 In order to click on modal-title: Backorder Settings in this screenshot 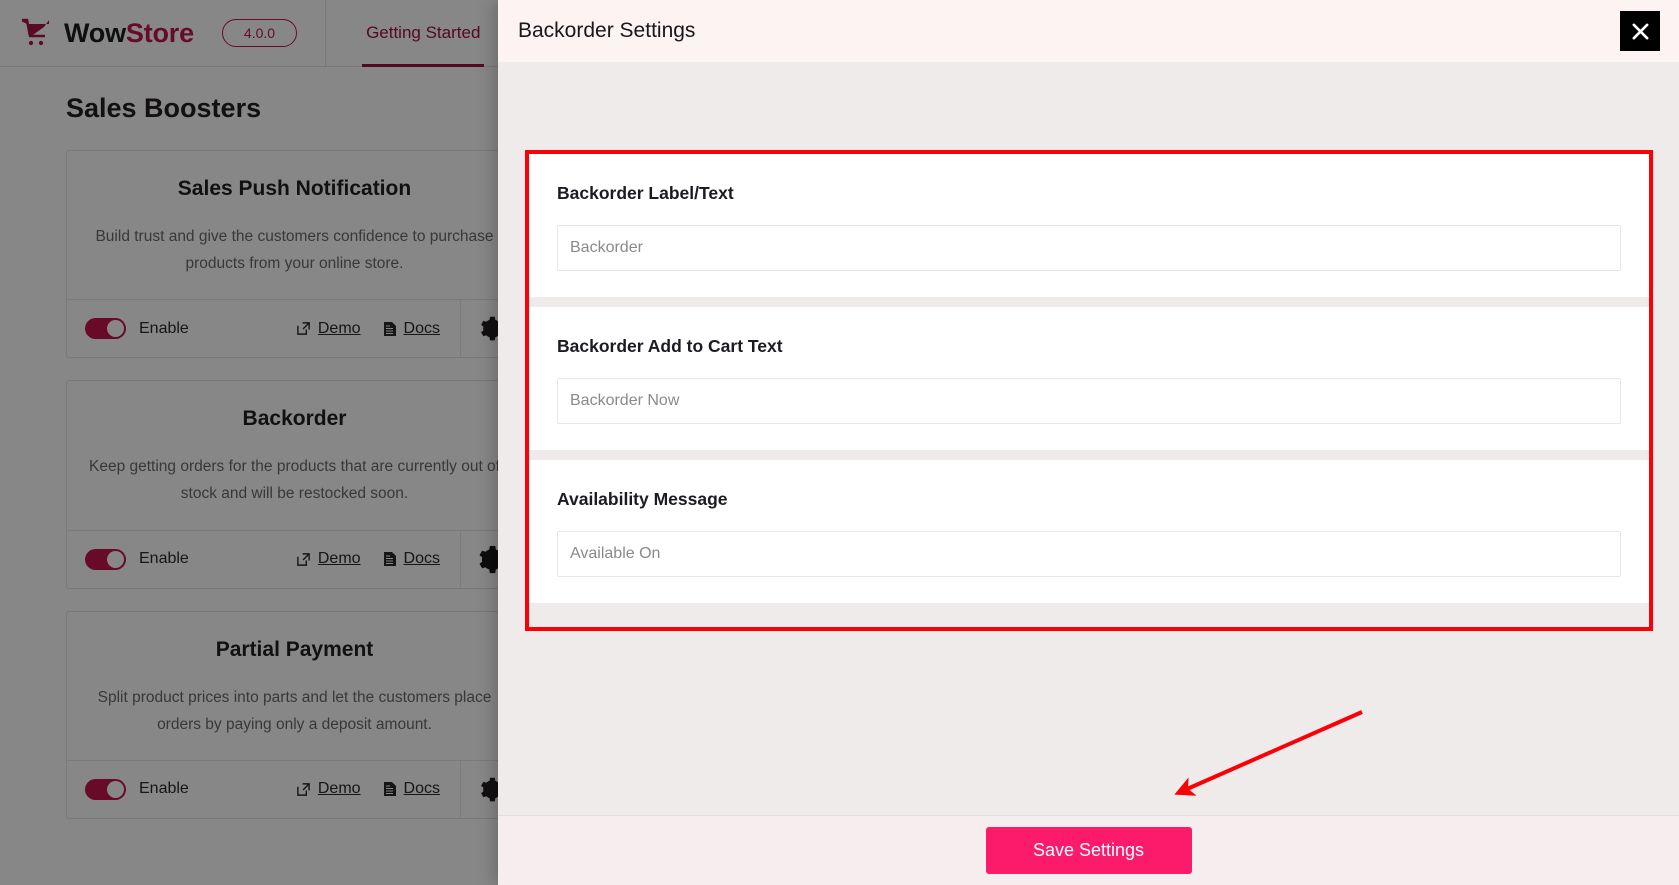, I will do `click(607, 30)`.